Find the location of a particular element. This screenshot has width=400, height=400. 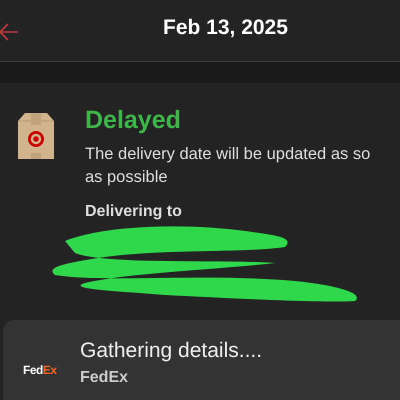

status-description: The delivery date will be updated as so as possible is located at coordinates (227, 166).